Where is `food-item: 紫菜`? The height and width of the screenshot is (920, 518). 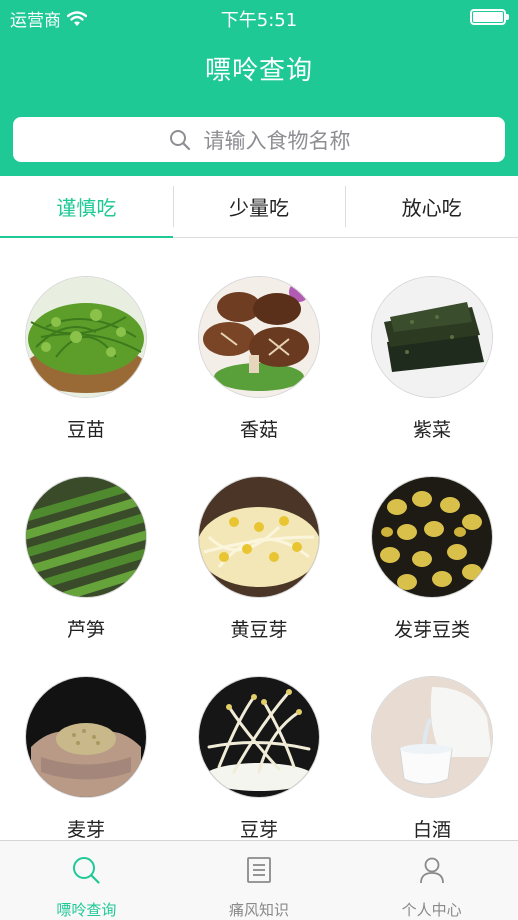 food-item: 紫菜 is located at coordinates (432, 339).